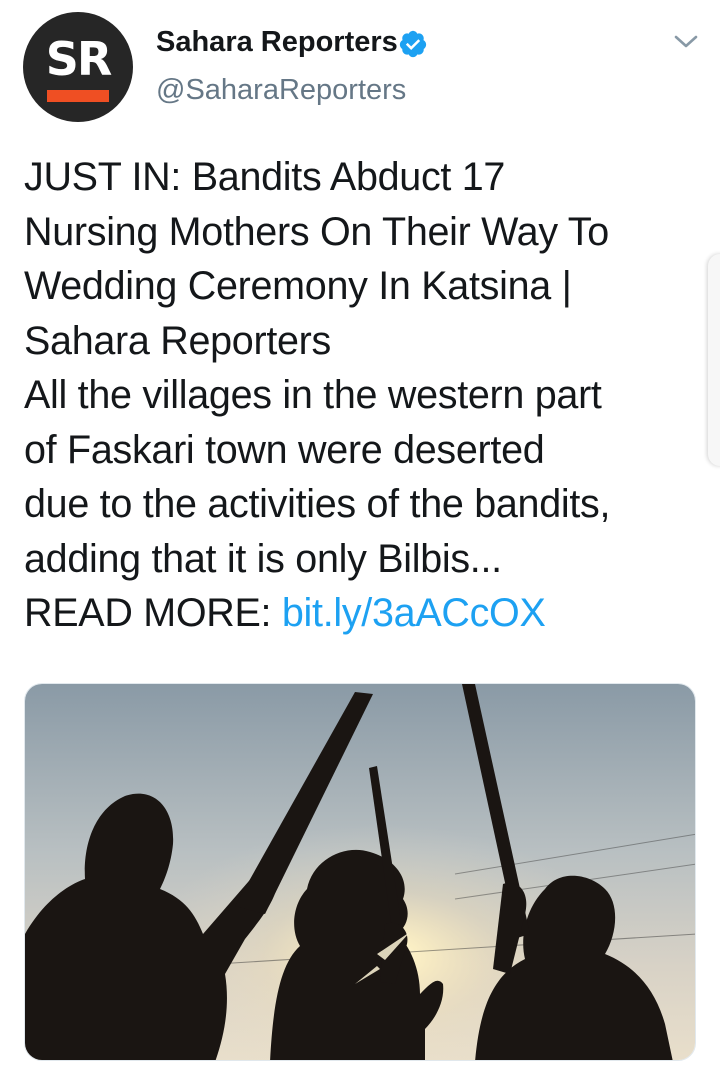  Describe the element at coordinates (313, 395) in the screenshot. I see `tweet-text-line: All the villages in the western part` at that location.